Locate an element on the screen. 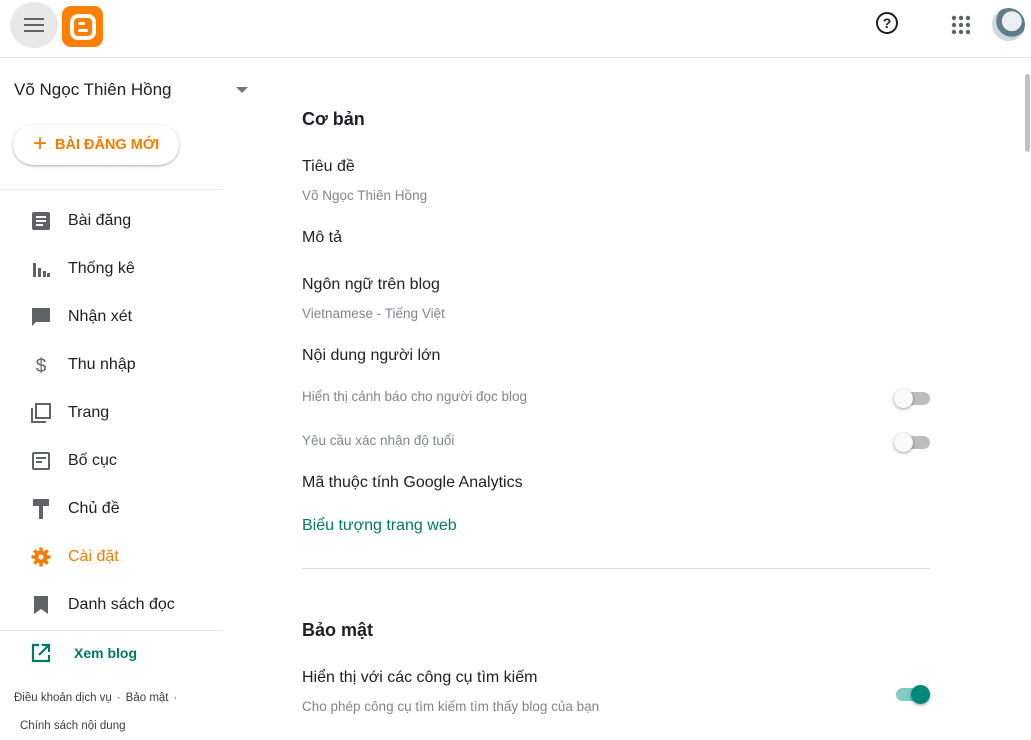 The height and width of the screenshot is (740, 1031). theme-brush-icon is located at coordinates (41, 509).